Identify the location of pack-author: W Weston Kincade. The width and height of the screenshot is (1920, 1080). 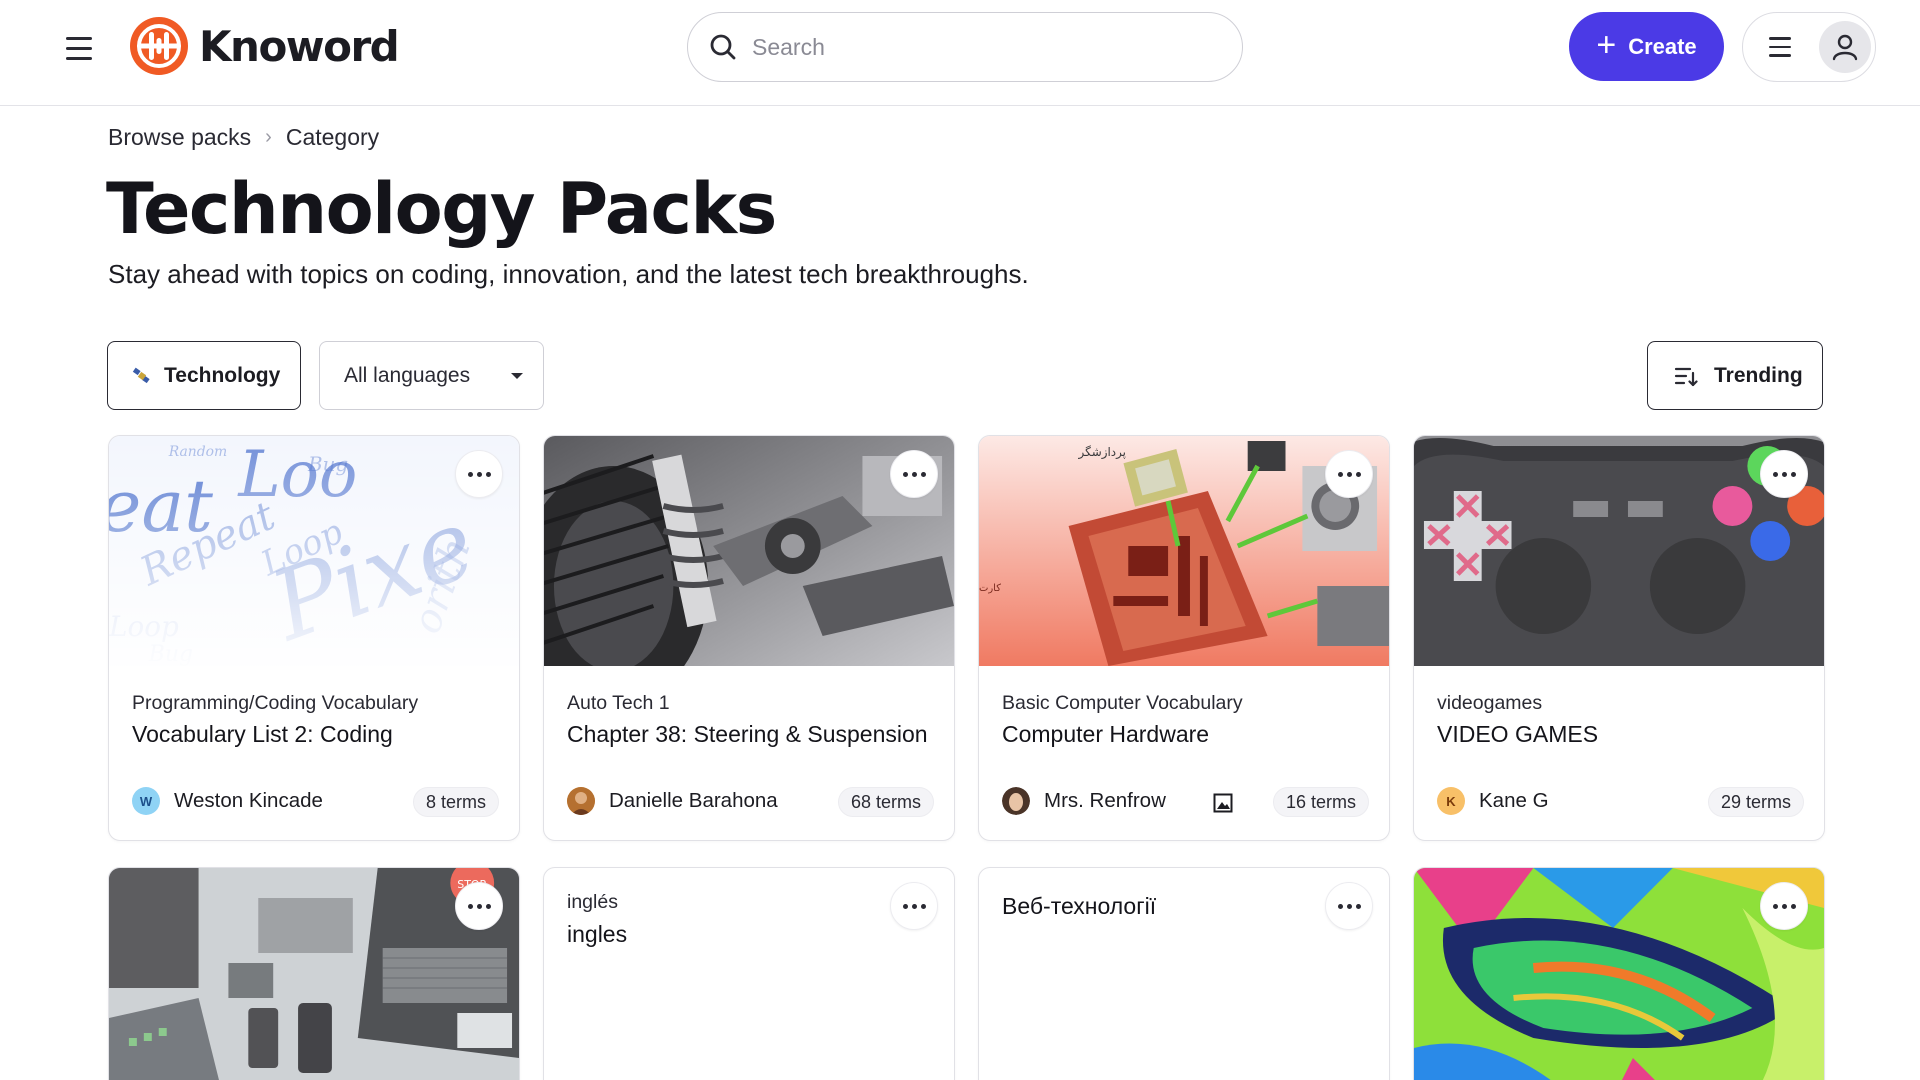
(227, 801).